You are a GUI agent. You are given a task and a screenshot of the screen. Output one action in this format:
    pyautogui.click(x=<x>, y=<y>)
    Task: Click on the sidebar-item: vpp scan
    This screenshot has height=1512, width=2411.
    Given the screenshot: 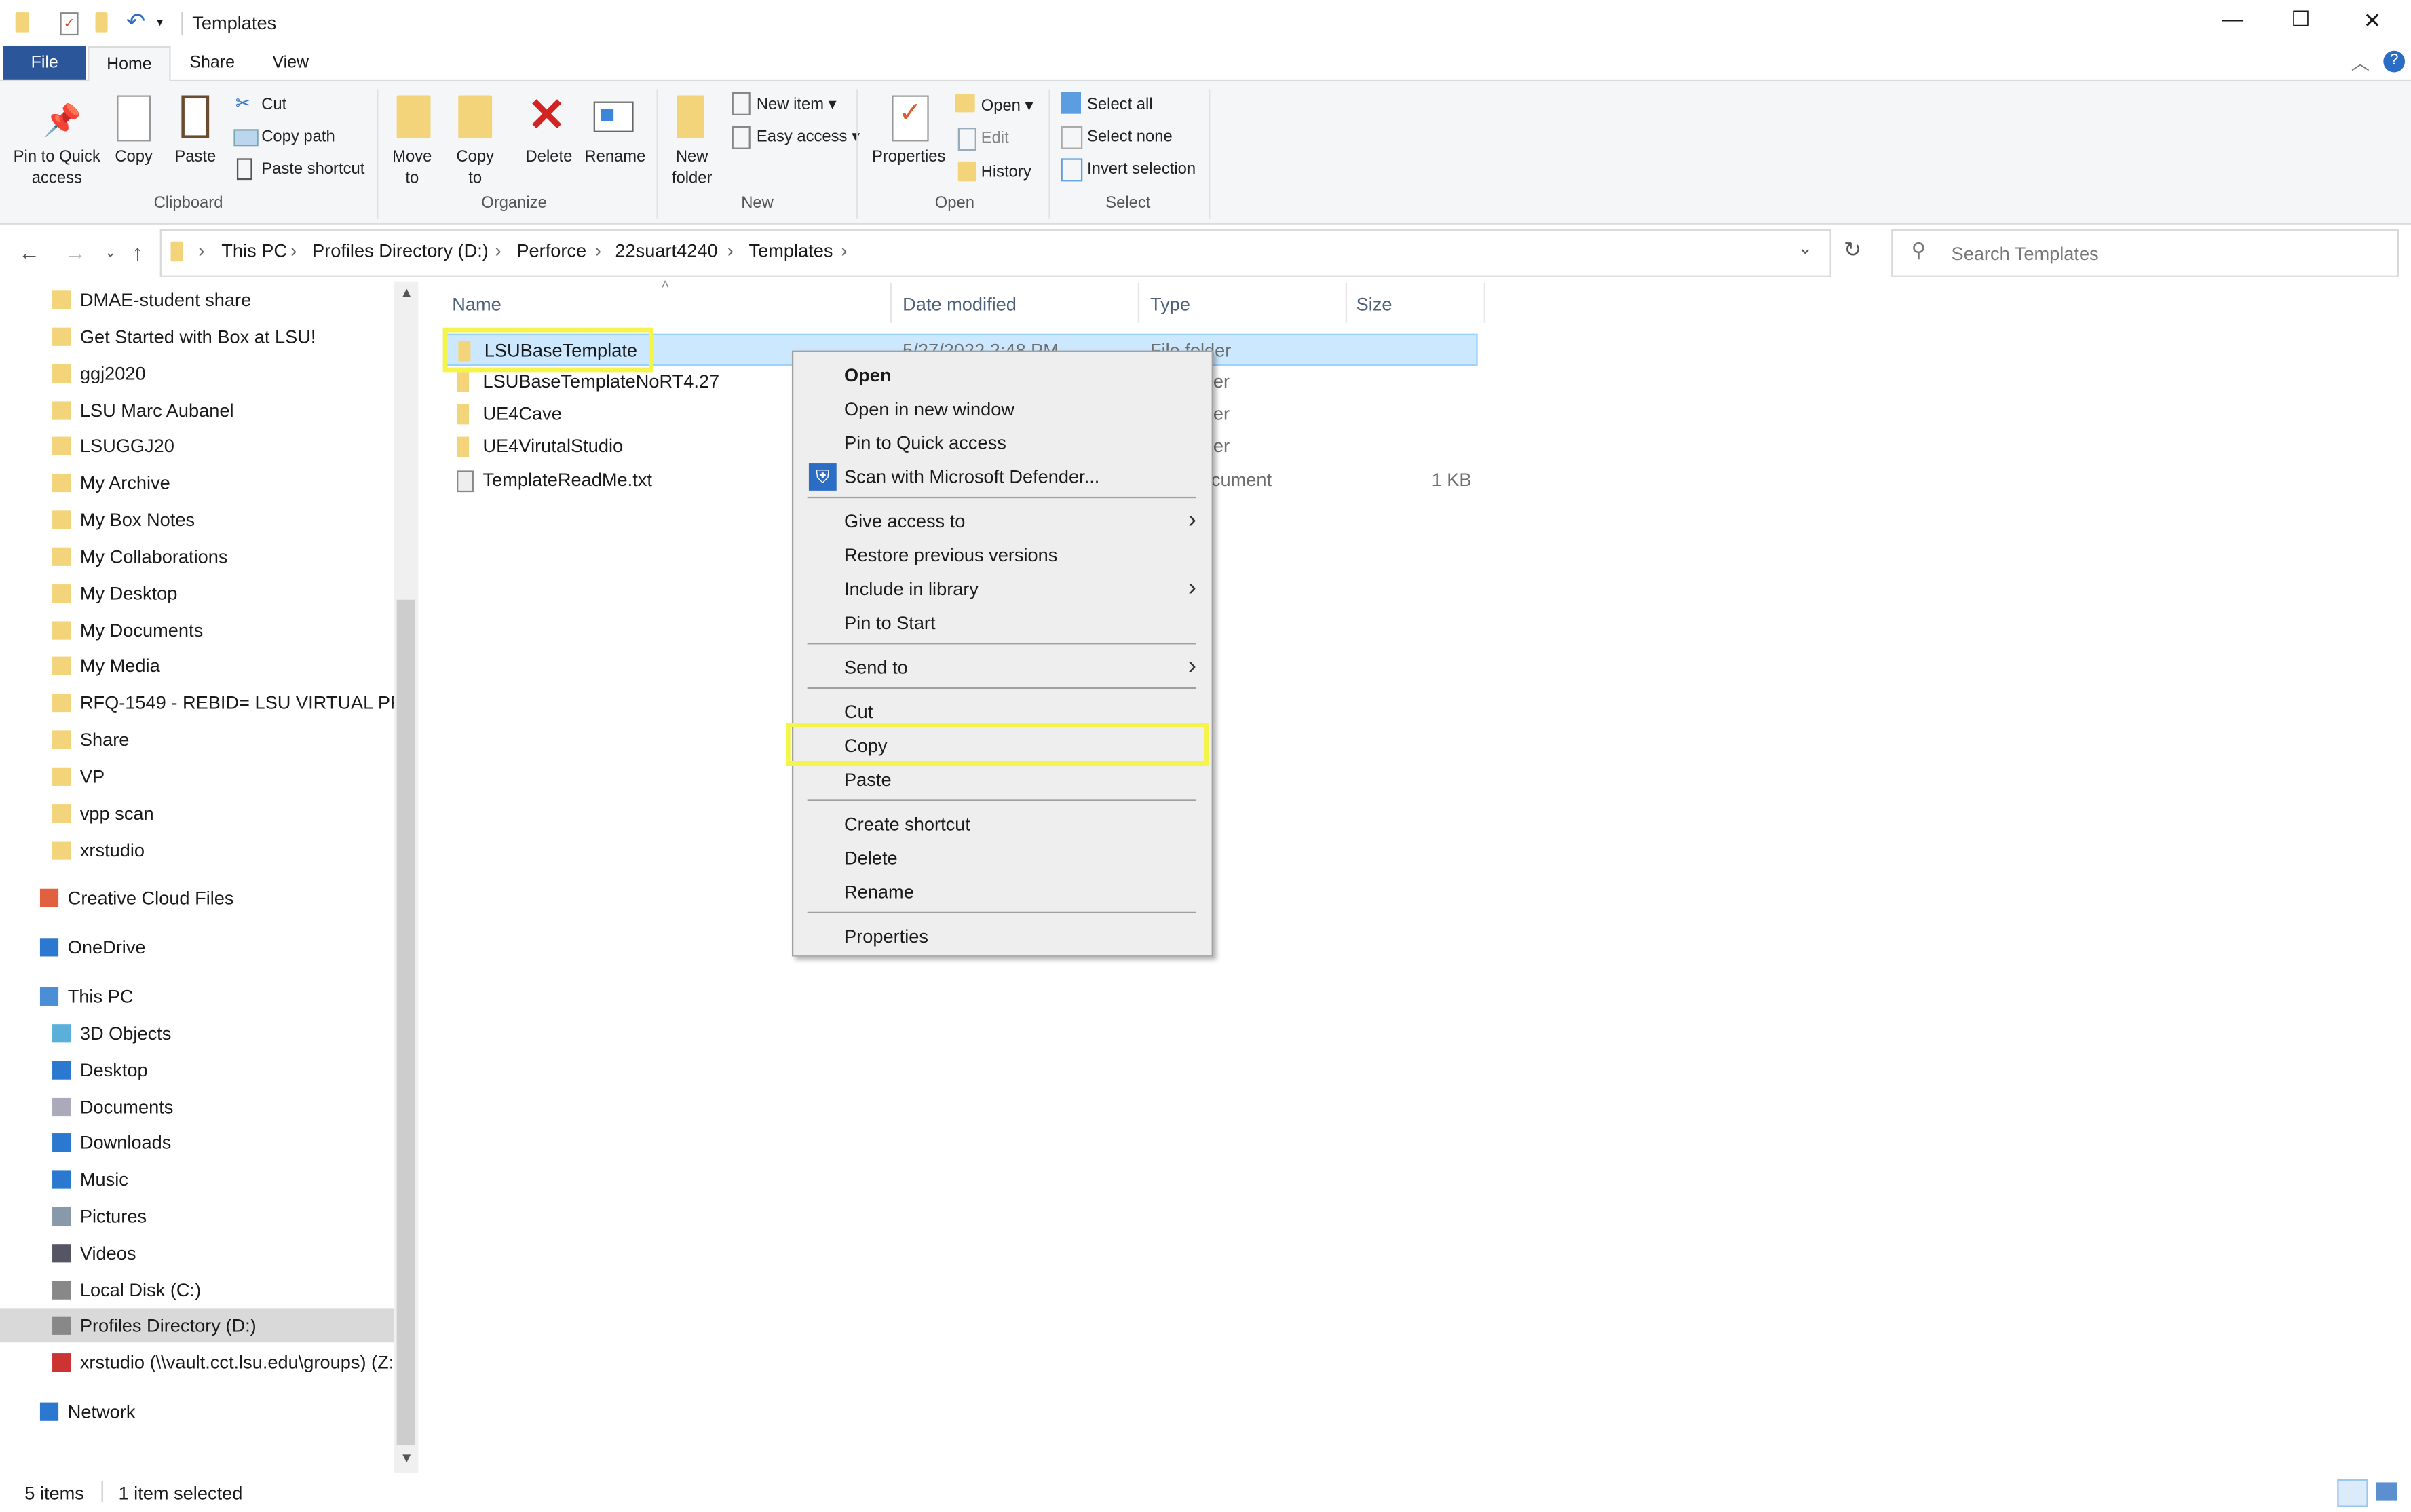 What is the action you would take?
    pyautogui.click(x=197, y=814)
    